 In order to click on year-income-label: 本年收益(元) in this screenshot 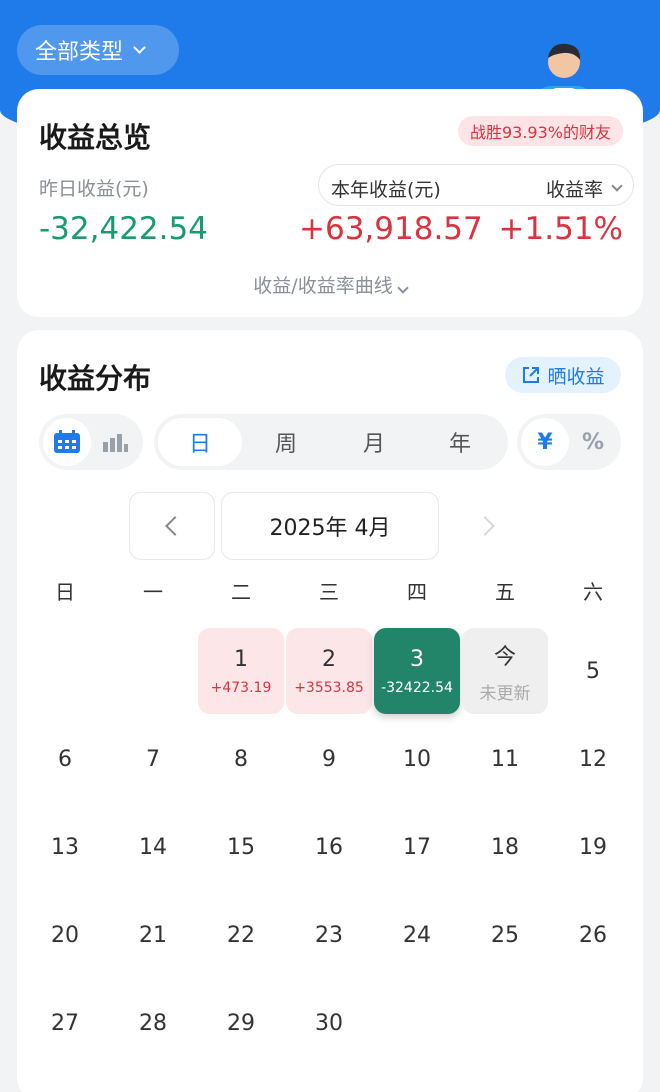, I will do `click(386, 190)`.